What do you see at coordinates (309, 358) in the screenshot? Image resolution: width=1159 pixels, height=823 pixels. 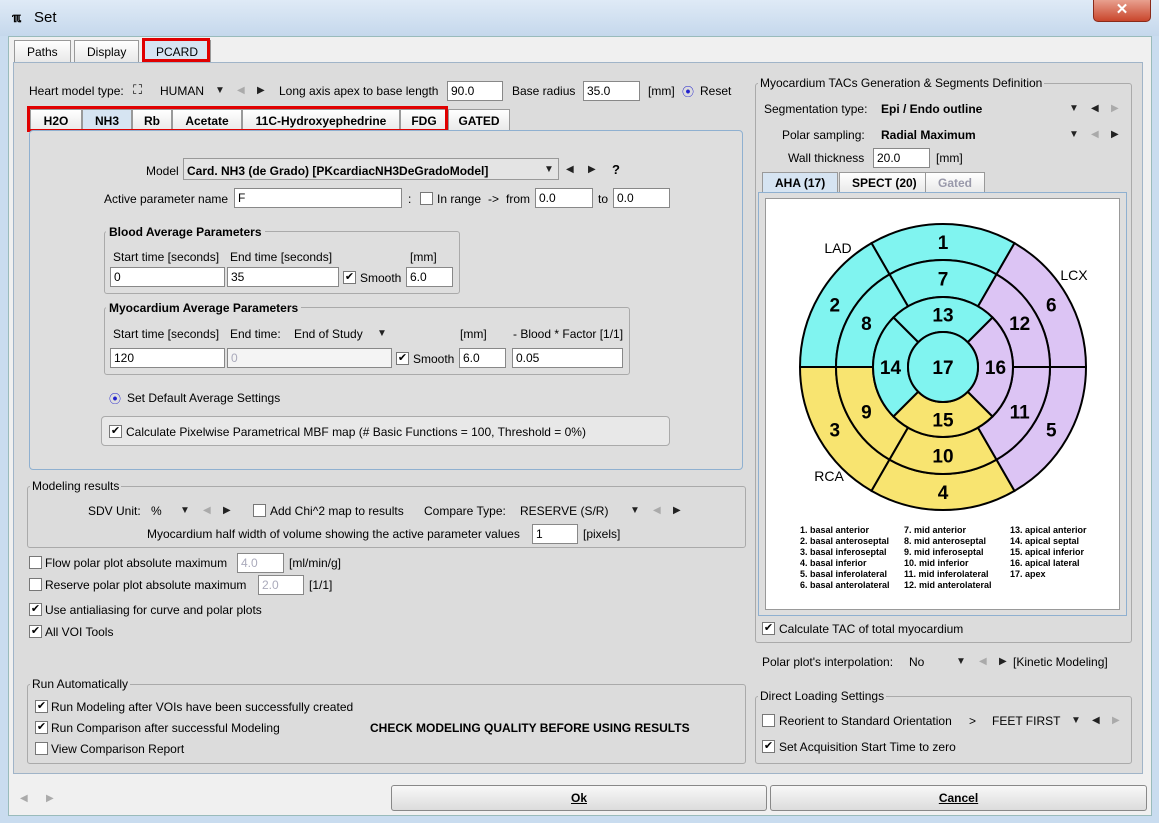 I see `myo-end-input` at bounding box center [309, 358].